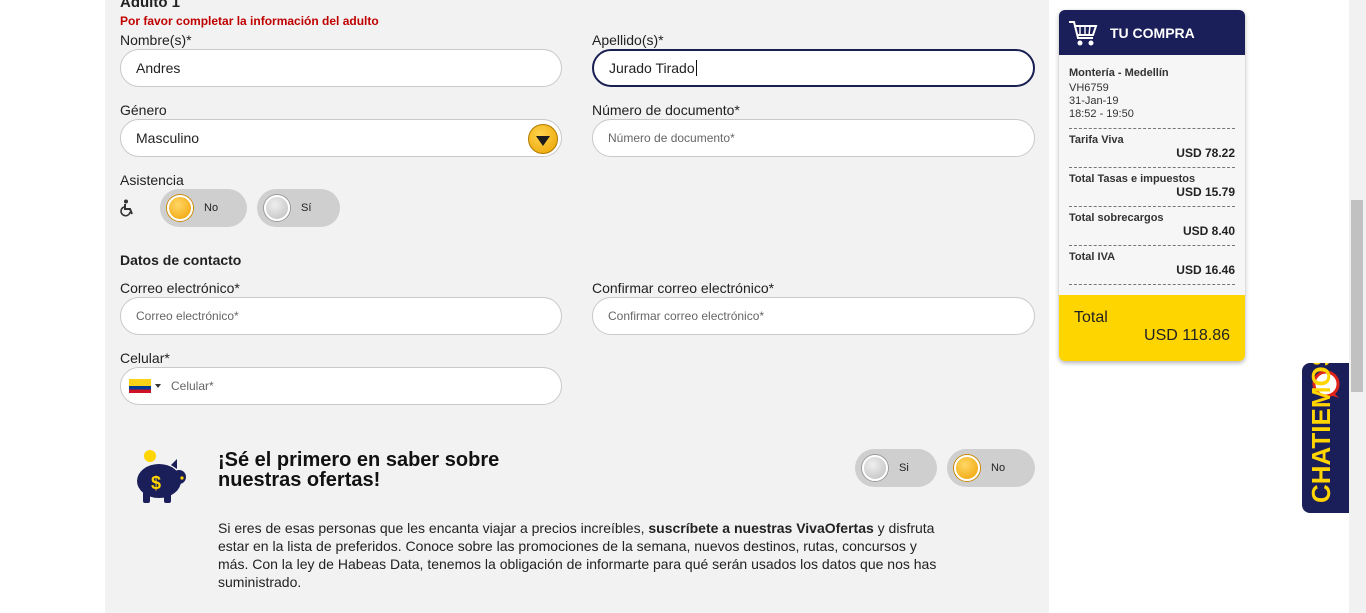 This screenshot has height=613, width=1366. I want to click on caret-down-icon, so click(158, 386).